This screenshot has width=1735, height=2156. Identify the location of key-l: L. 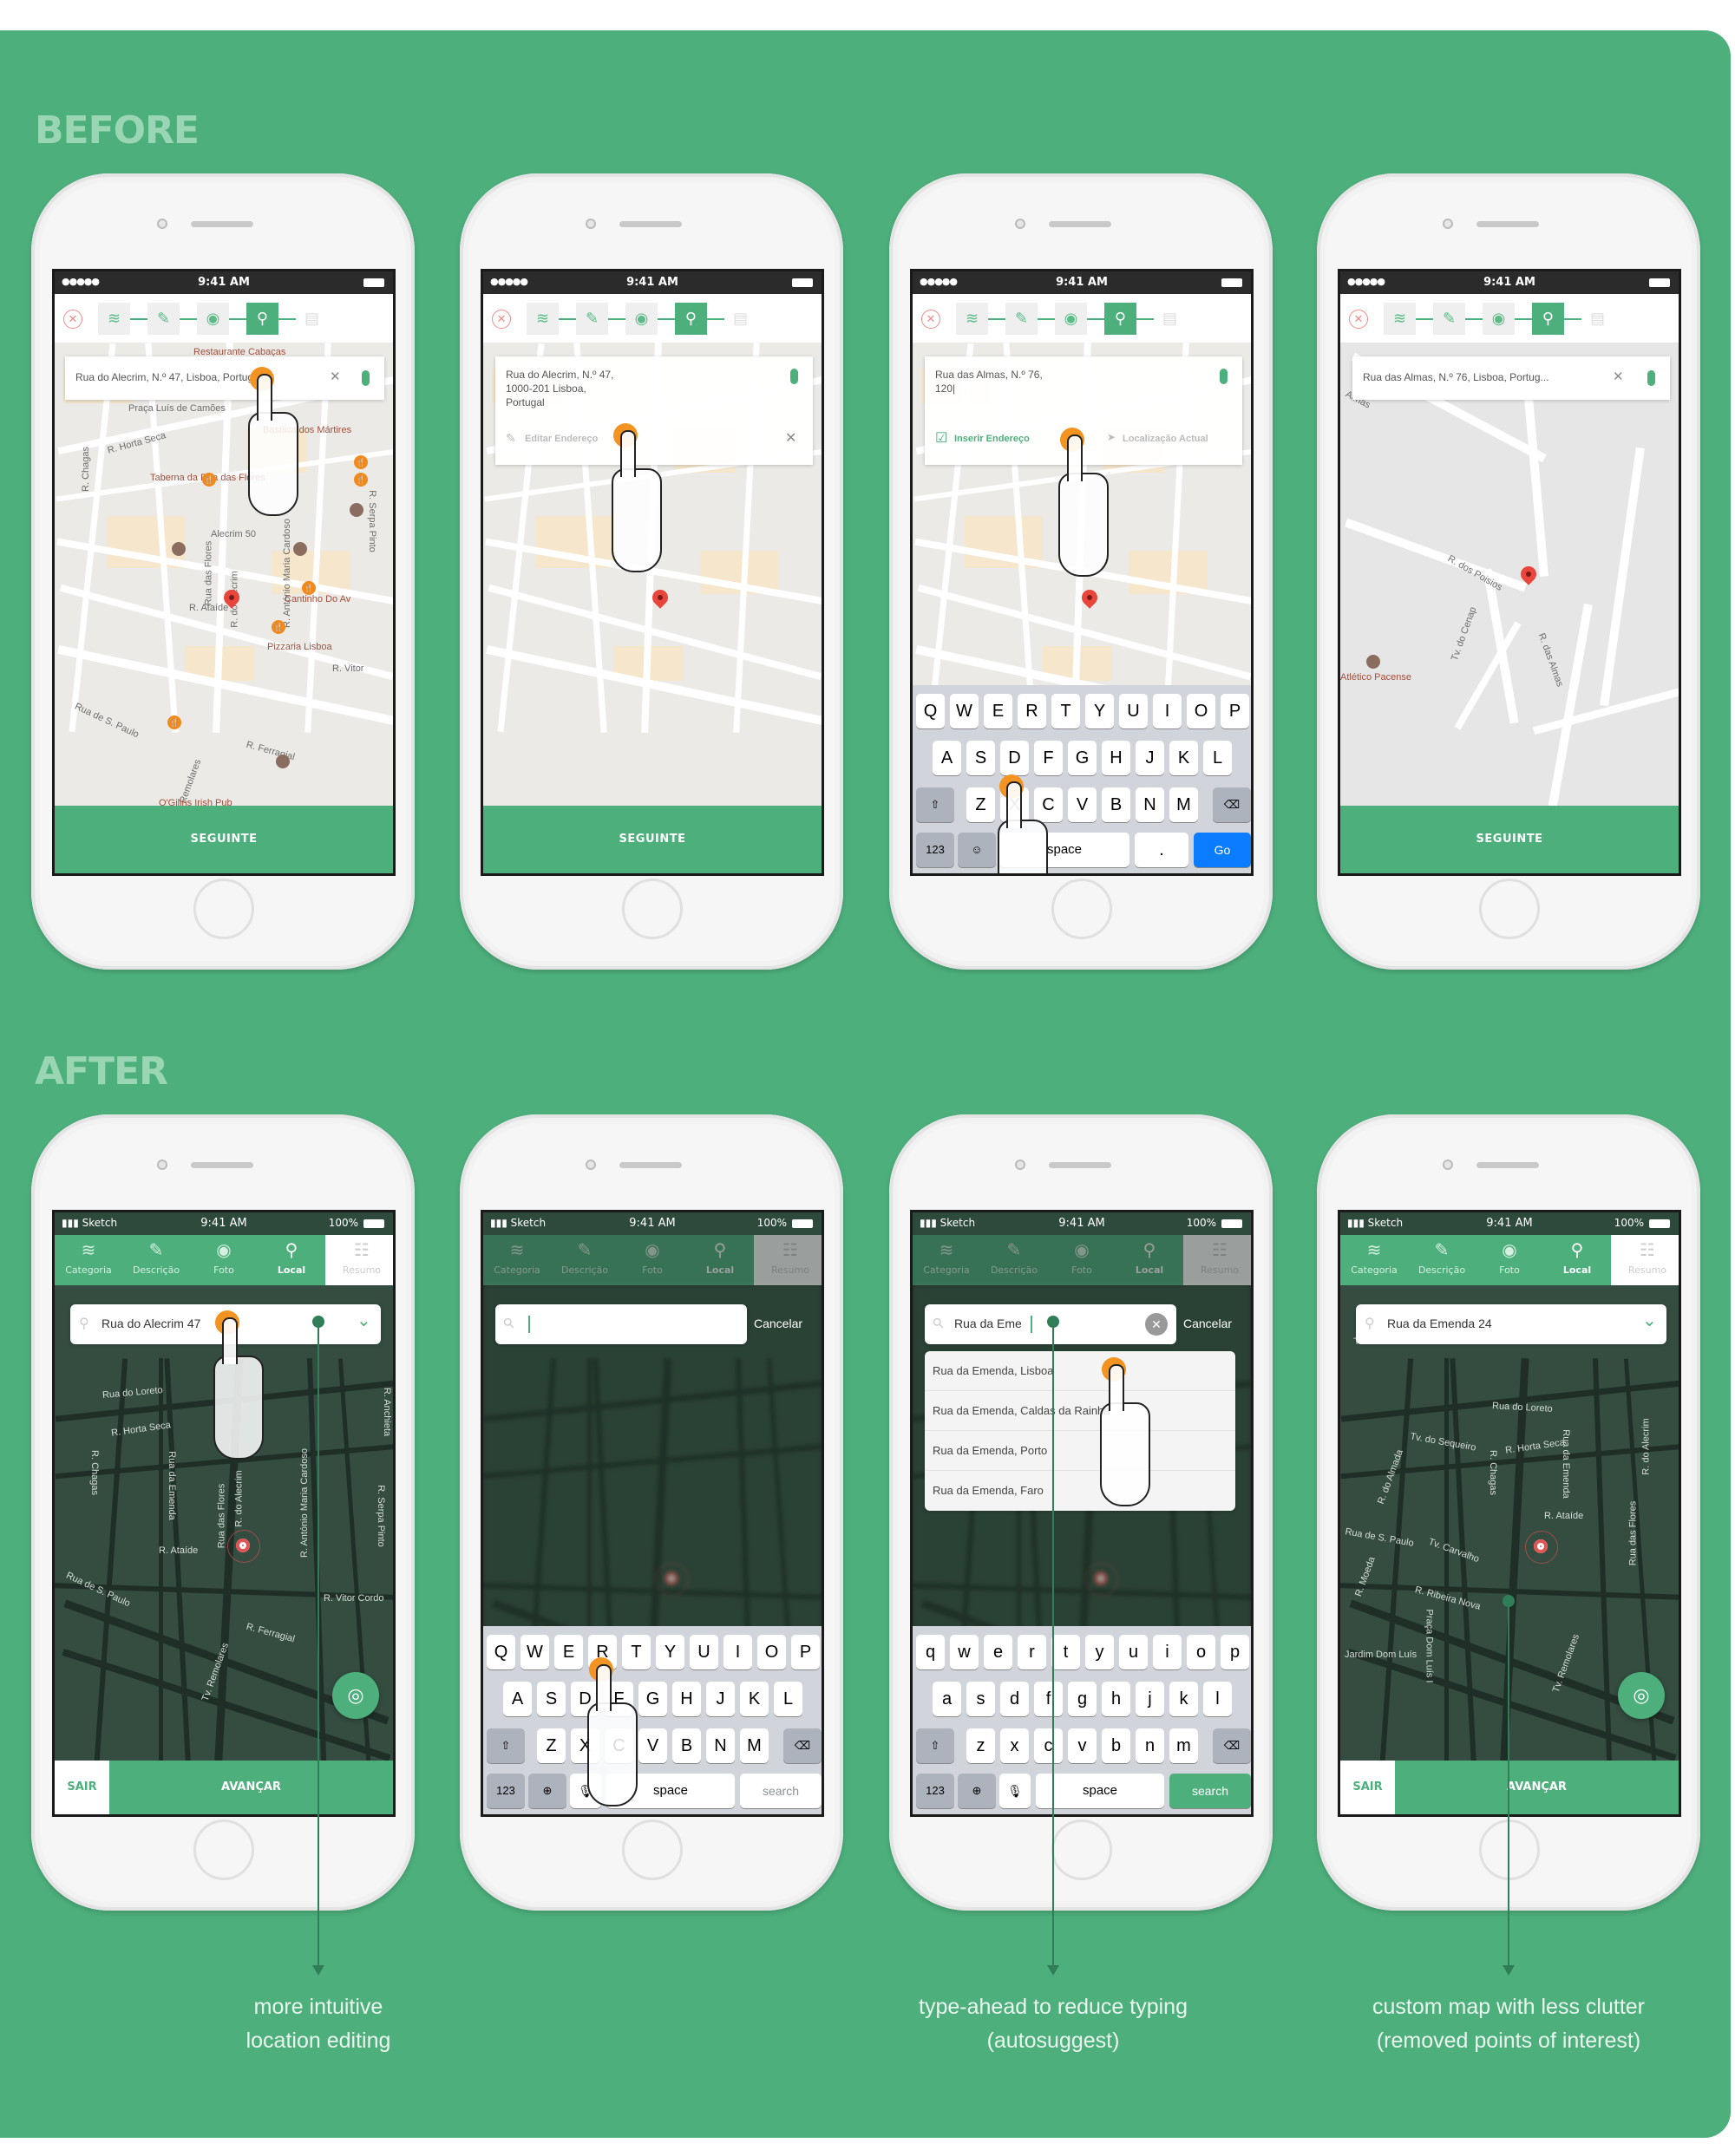
(788, 1699).